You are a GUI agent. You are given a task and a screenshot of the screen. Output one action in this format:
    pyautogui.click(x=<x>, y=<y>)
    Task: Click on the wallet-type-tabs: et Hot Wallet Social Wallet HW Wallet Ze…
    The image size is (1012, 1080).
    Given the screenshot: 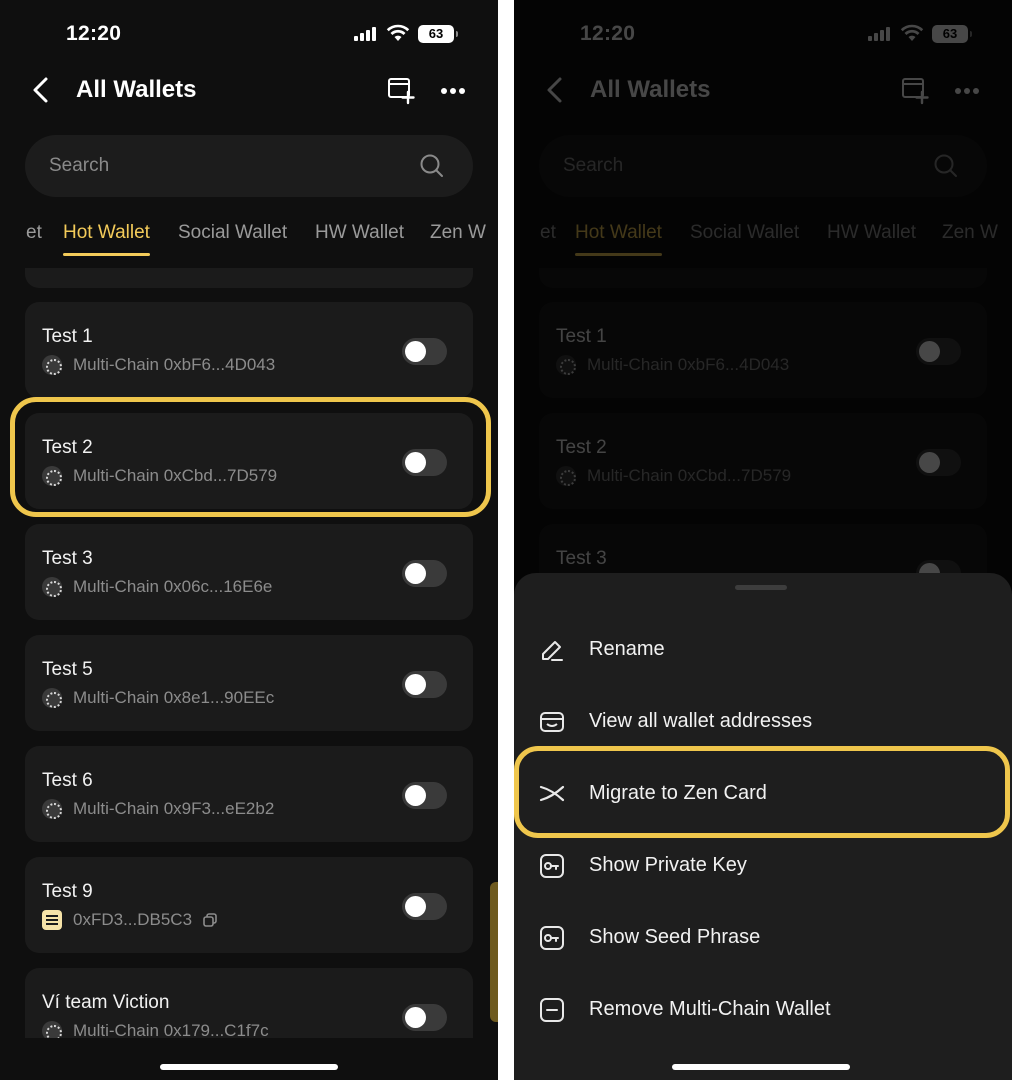 What is the action you would take?
    pyautogui.click(x=249, y=238)
    